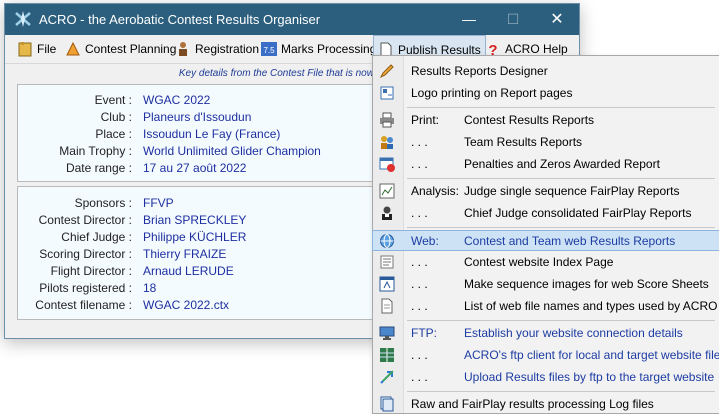 This screenshot has width=719, height=414. I want to click on place-value: Issoudun Le Fay (France), so click(212, 134).